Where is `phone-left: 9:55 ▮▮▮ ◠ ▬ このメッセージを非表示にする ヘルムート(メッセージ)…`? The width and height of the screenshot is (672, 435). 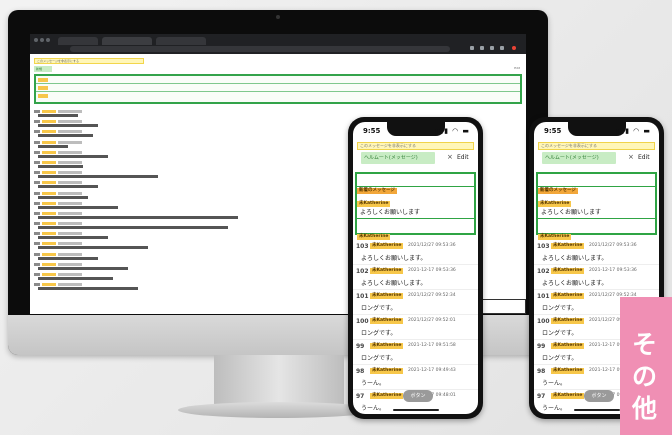
phone-left: 9:55 ▮▮▮ ◠ ▬ このメッセージを非表示にする ヘルムート(メッセージ)… is located at coordinates (415, 268).